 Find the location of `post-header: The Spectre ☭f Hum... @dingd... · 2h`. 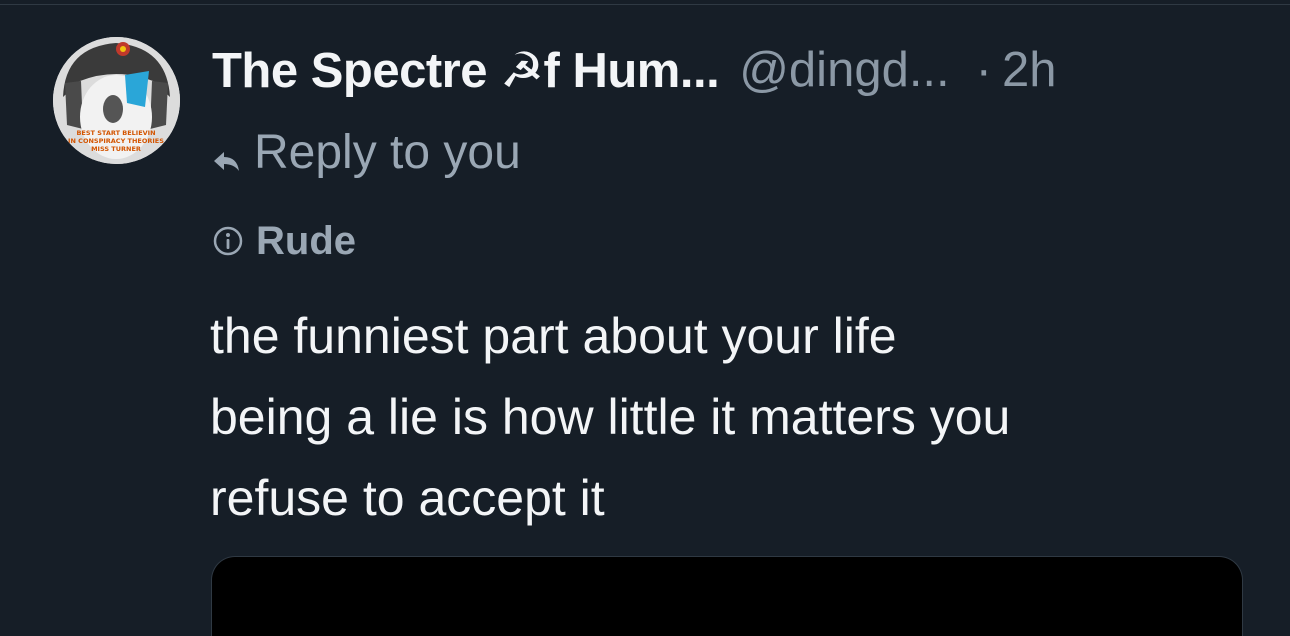

post-header: The Spectre ☭f Hum... @dingd... · 2h is located at coordinates (634, 70).